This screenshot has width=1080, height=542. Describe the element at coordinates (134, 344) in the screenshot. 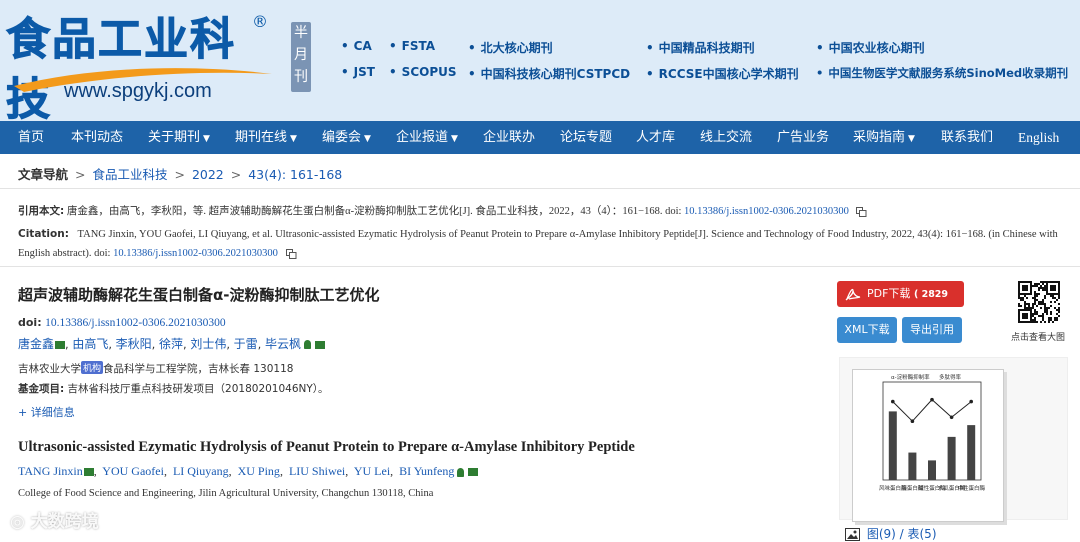

I see `author-link: 李秋阳` at that location.